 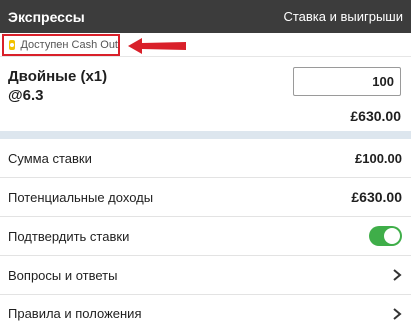 What do you see at coordinates (375, 116) in the screenshot?
I see `bet-potential-return: £630.00` at bounding box center [375, 116].